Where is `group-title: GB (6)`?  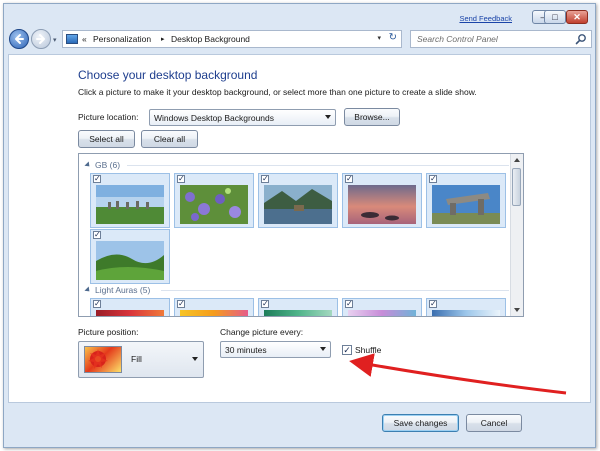
group-title: GB (6) is located at coordinates (108, 165).